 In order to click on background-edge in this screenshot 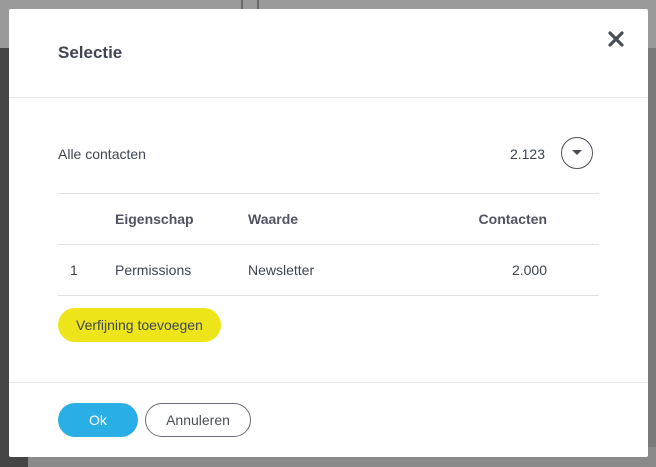, I will do `click(652, 257)`.